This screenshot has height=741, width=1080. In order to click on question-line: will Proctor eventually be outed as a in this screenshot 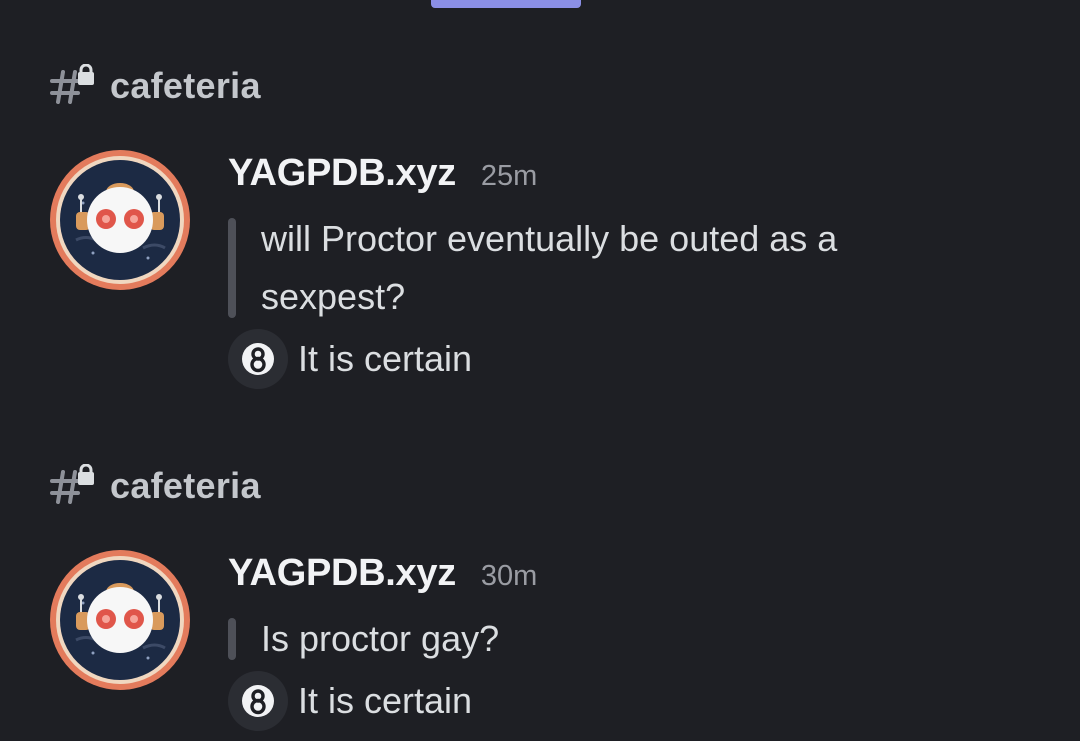, I will do `click(549, 238)`.